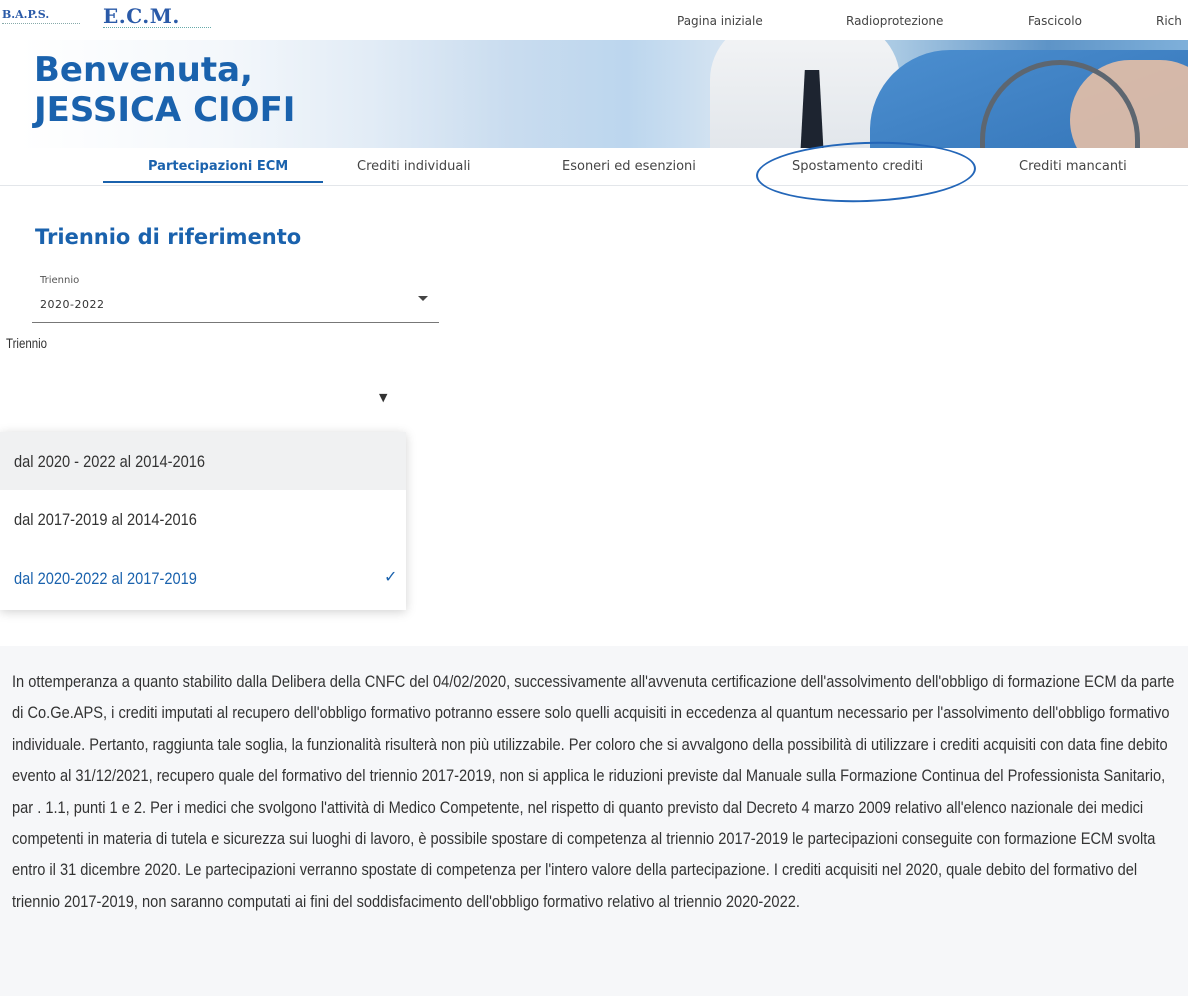  Describe the element at coordinates (423, 298) in the screenshot. I see `caret-down-icon` at that location.